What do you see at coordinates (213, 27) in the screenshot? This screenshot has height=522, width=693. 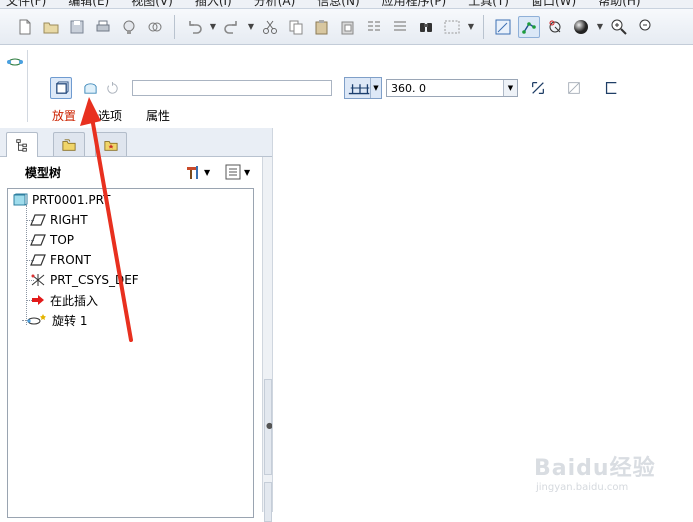 I see `undo-dropdown-icon: ▼` at bounding box center [213, 27].